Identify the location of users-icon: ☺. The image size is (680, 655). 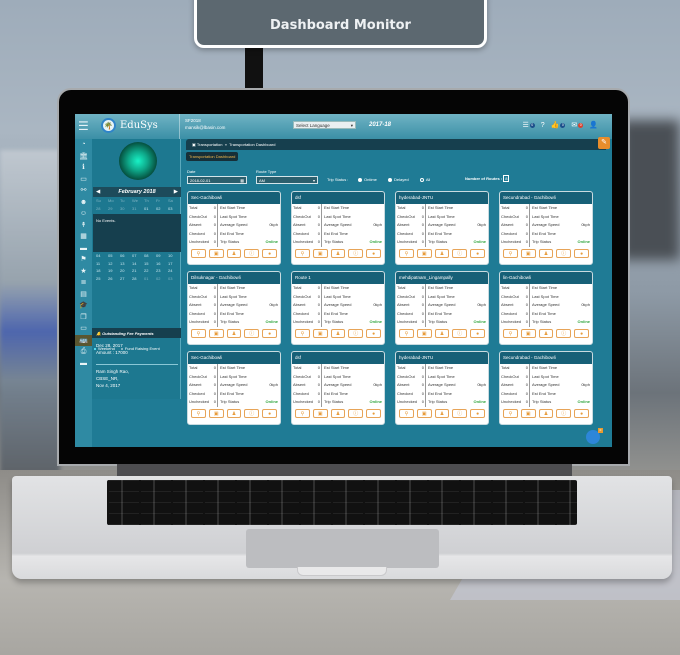
(83, 214).